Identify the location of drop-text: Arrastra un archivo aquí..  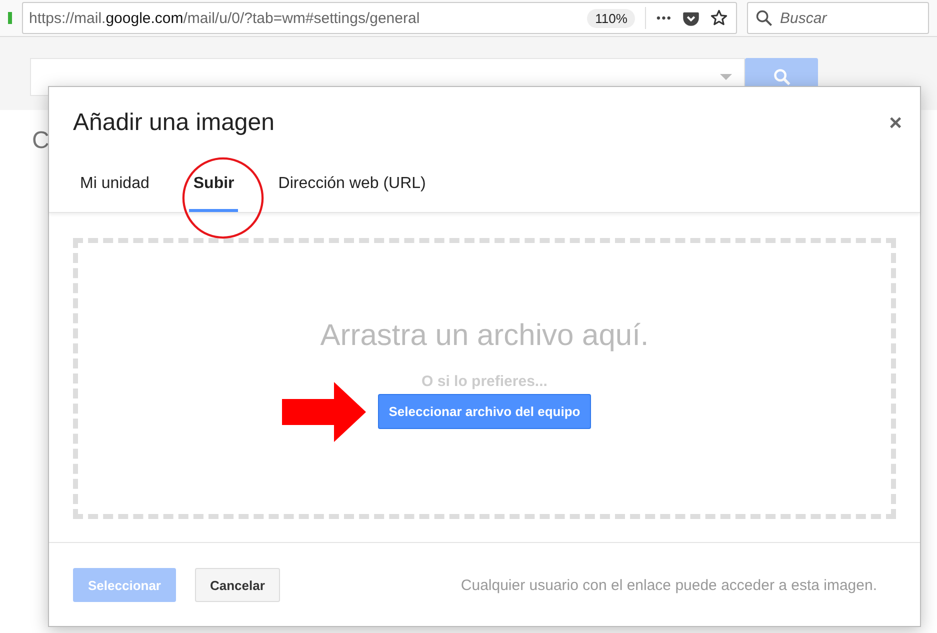
(484, 335).